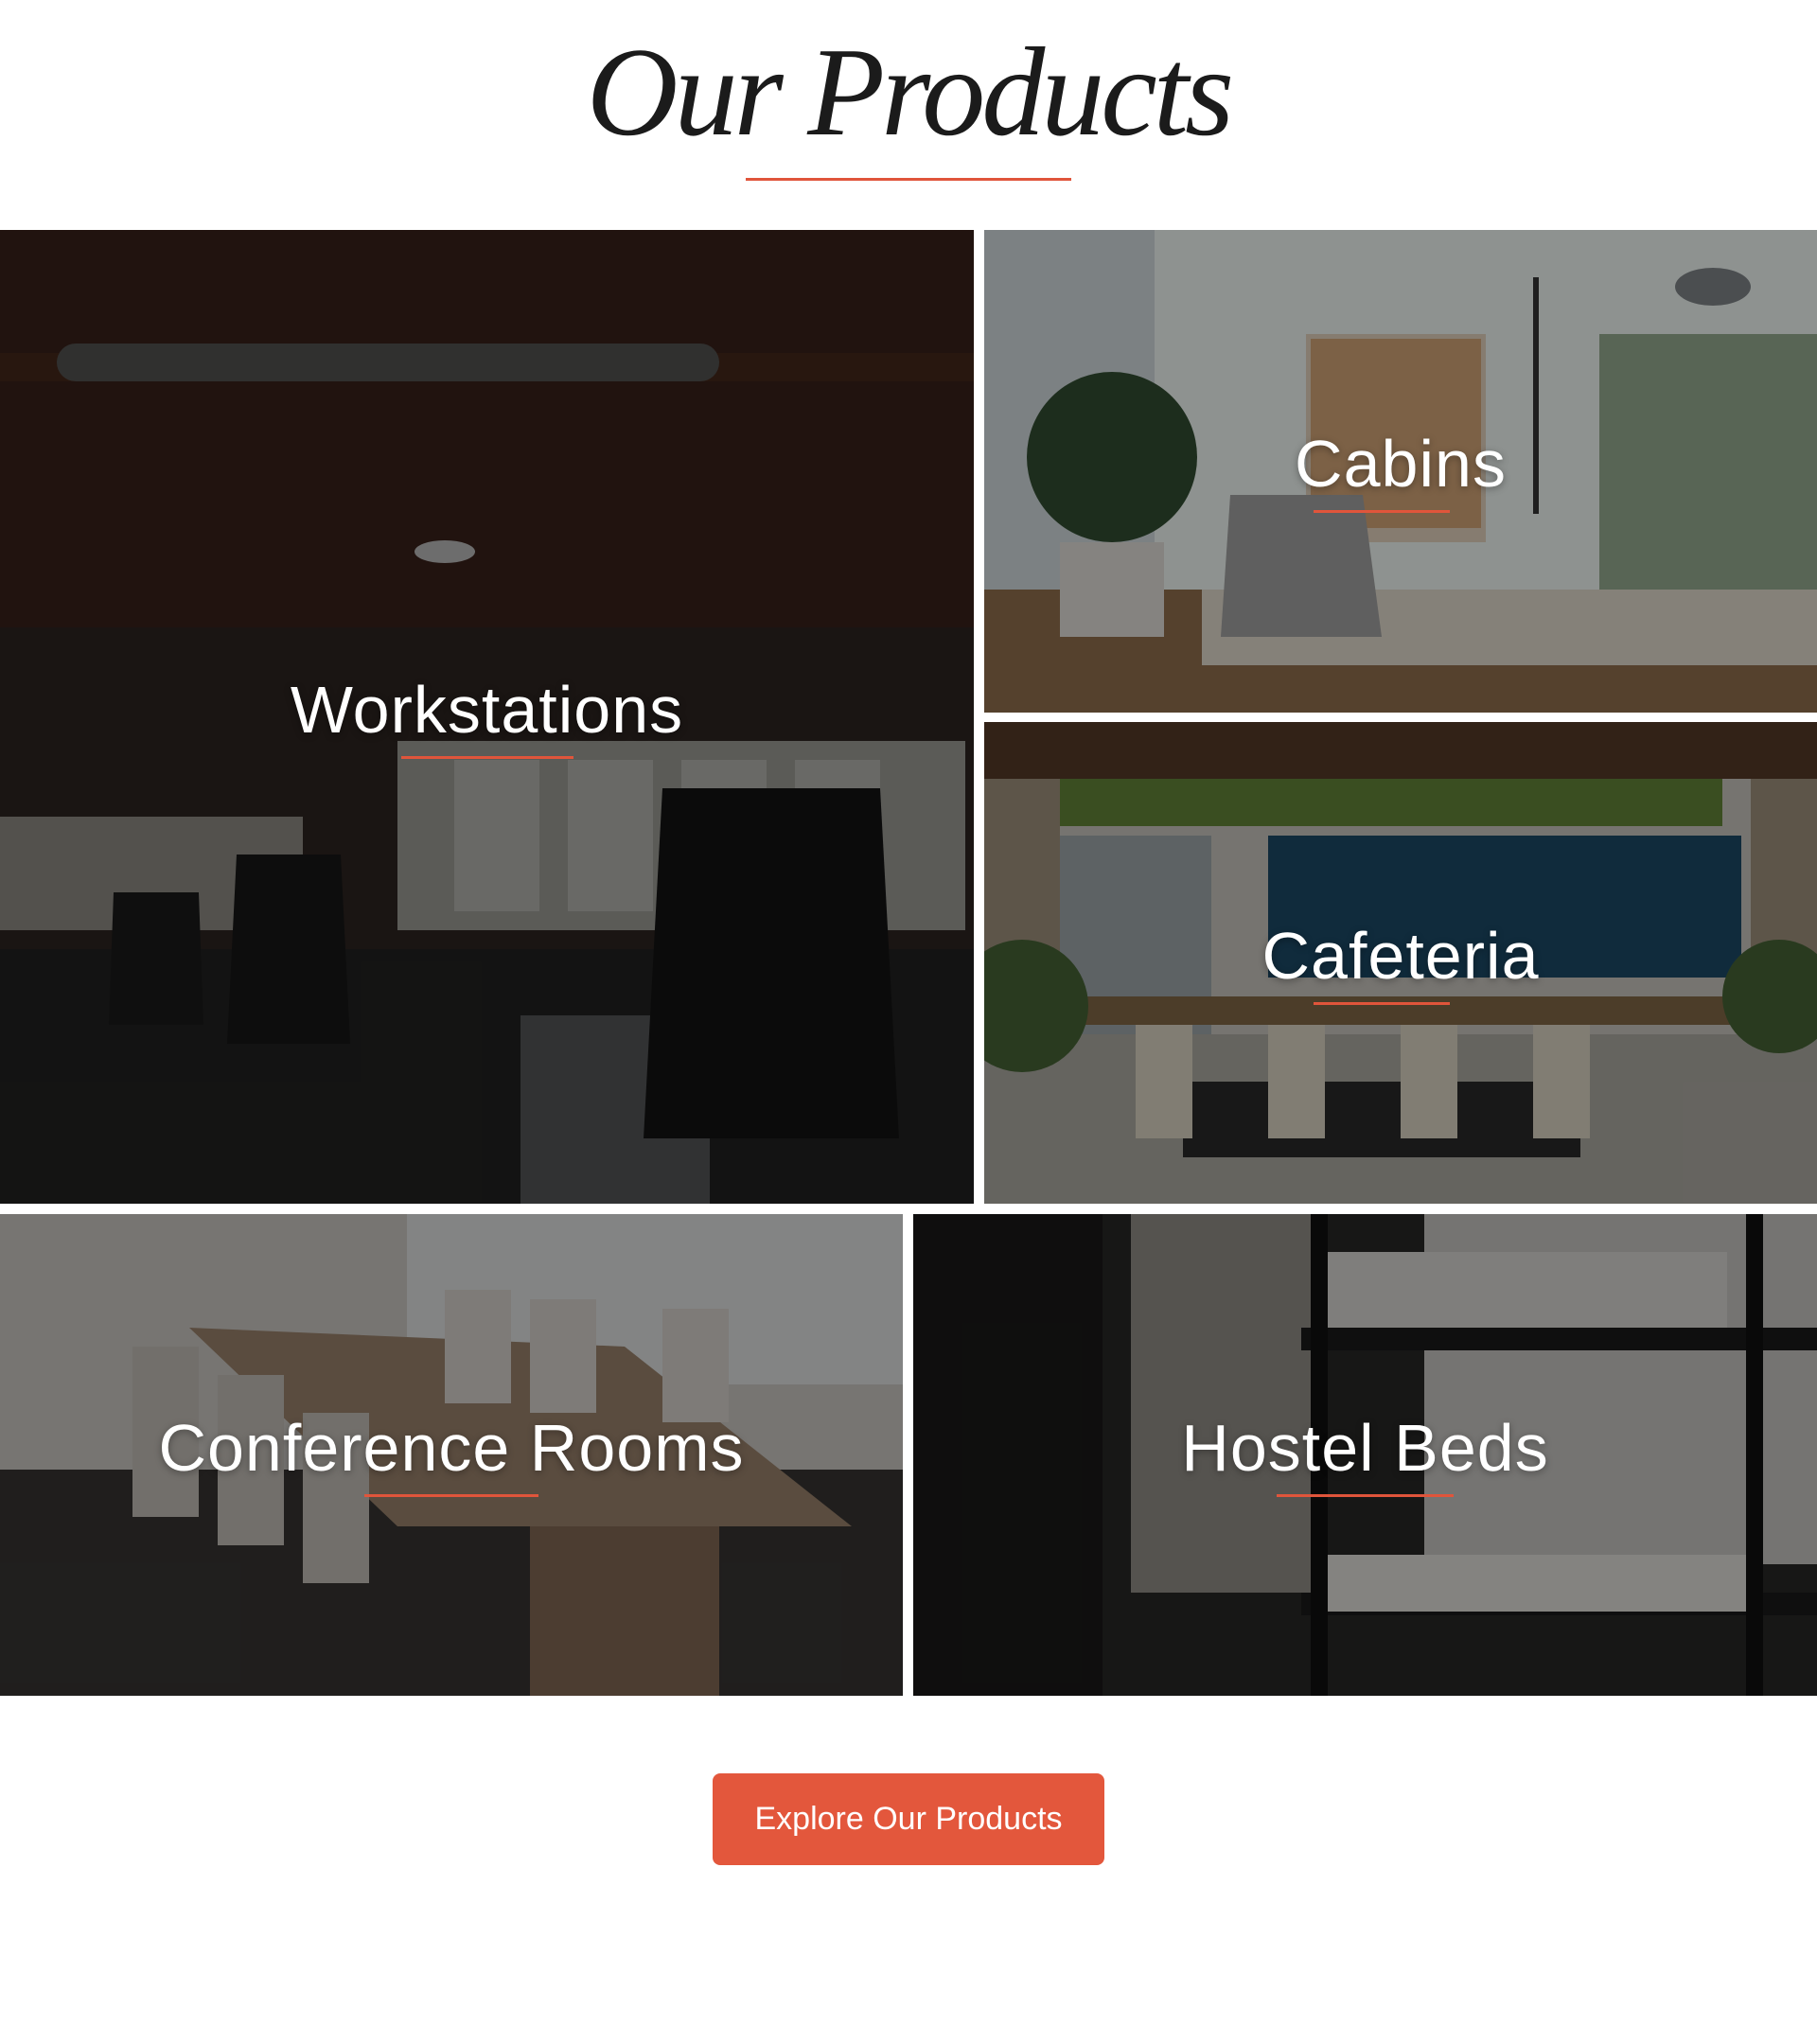 This screenshot has width=1817, height=2044. Describe the element at coordinates (1365, 1495) in the screenshot. I see `hostel-beds-underline` at that location.